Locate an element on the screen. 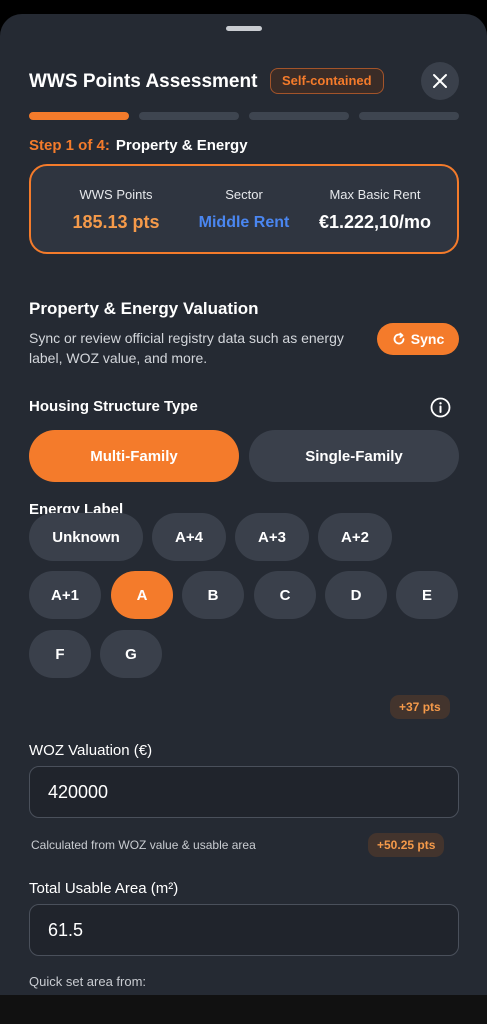  energy-chip-a-plus-1: A+1 is located at coordinates (65, 595).